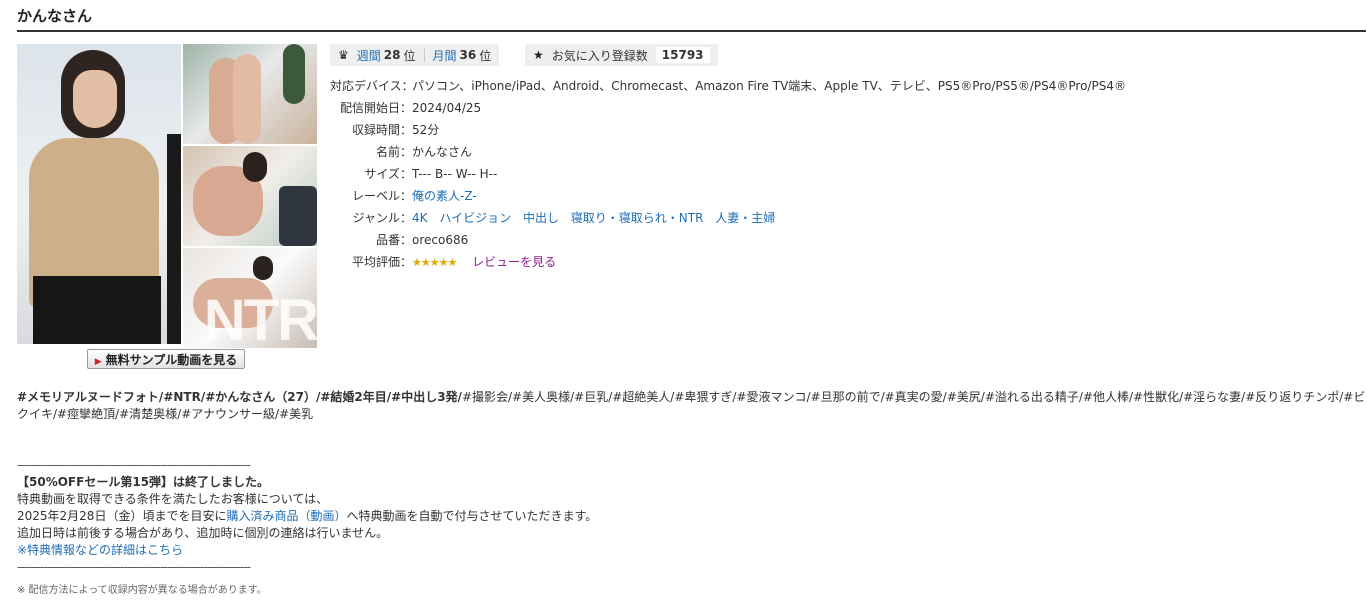 The height and width of the screenshot is (610, 1367). I want to click on spec-size: サイズ： T--- B-- W-- H--, so click(431, 174).